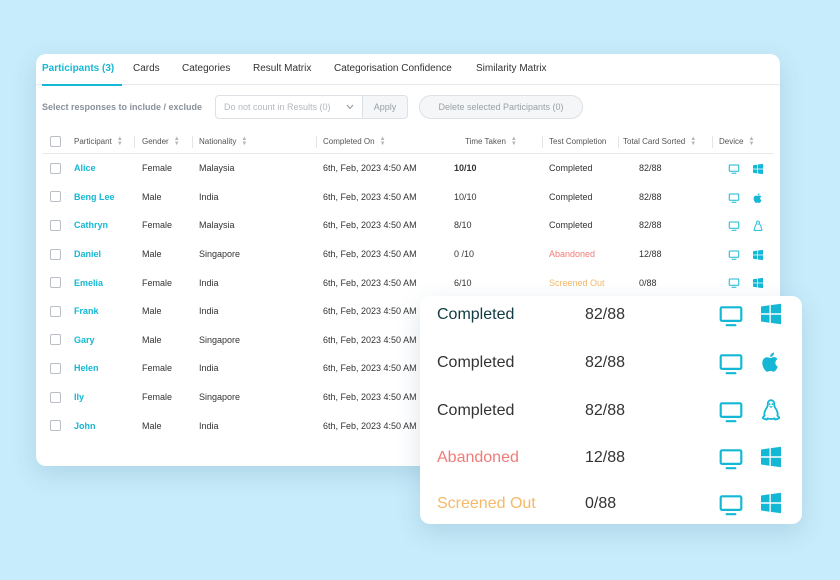 Image resolution: width=840 pixels, height=580 pixels. I want to click on tab-result-matrix: Result Matrix, so click(293, 69).